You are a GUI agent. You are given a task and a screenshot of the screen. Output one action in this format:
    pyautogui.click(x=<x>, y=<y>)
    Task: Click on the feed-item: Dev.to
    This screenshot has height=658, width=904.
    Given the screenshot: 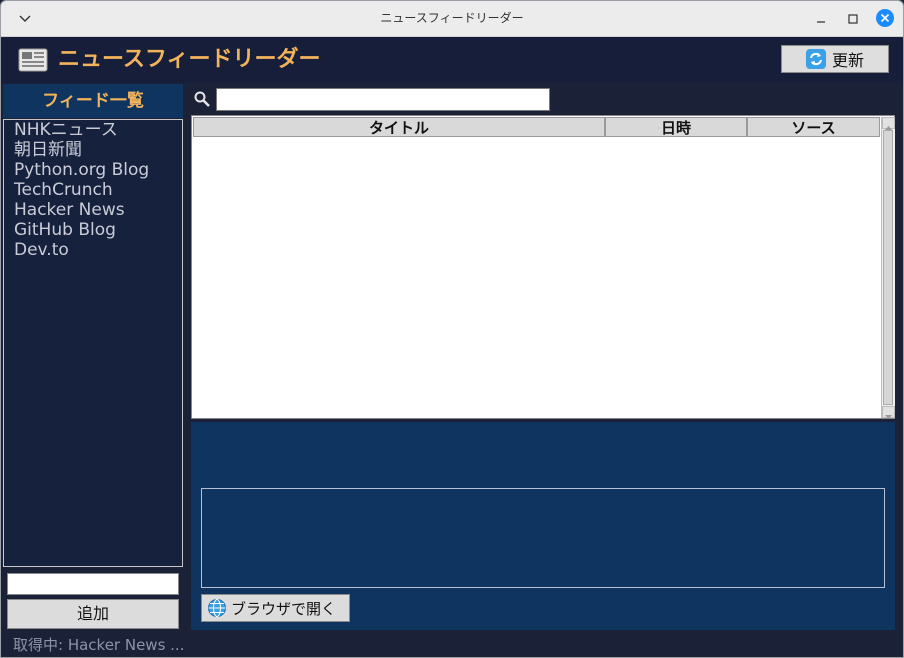 What is the action you would take?
    pyautogui.click(x=93, y=250)
    